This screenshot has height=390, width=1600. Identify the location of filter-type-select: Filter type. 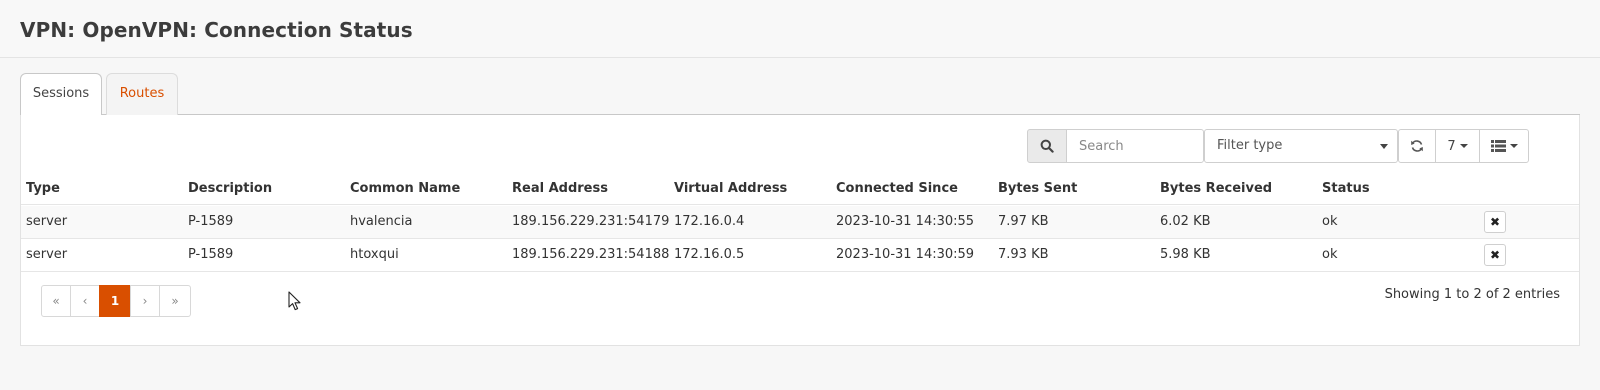
(1301, 146).